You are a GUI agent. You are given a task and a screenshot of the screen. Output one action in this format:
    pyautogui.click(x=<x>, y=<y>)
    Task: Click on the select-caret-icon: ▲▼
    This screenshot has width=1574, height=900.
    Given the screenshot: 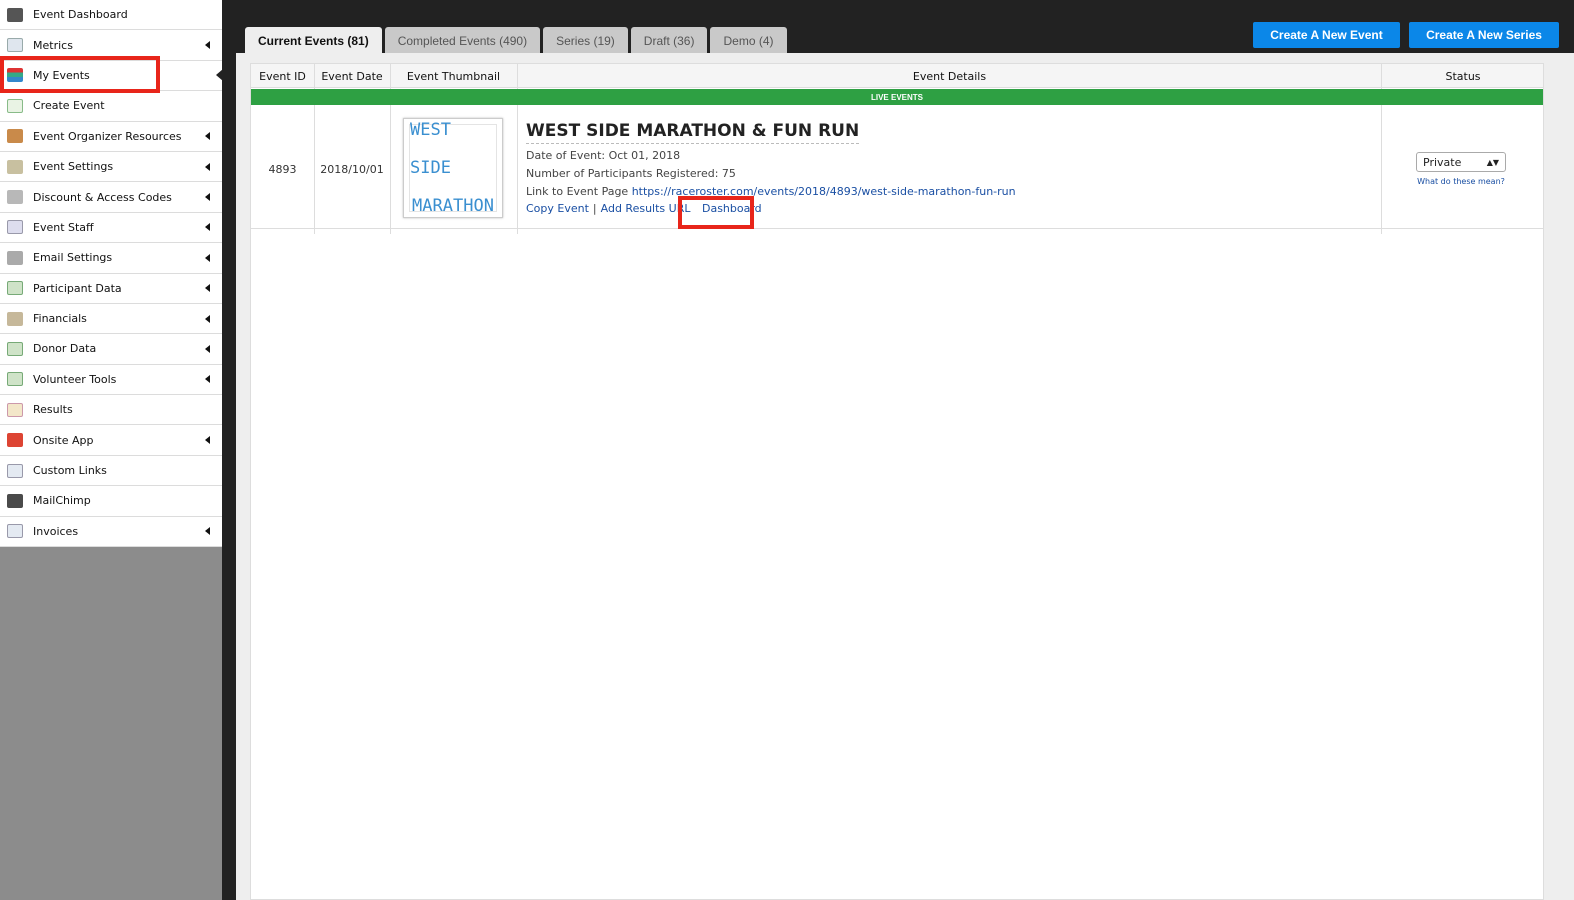 What is the action you would take?
    pyautogui.click(x=1492, y=162)
    